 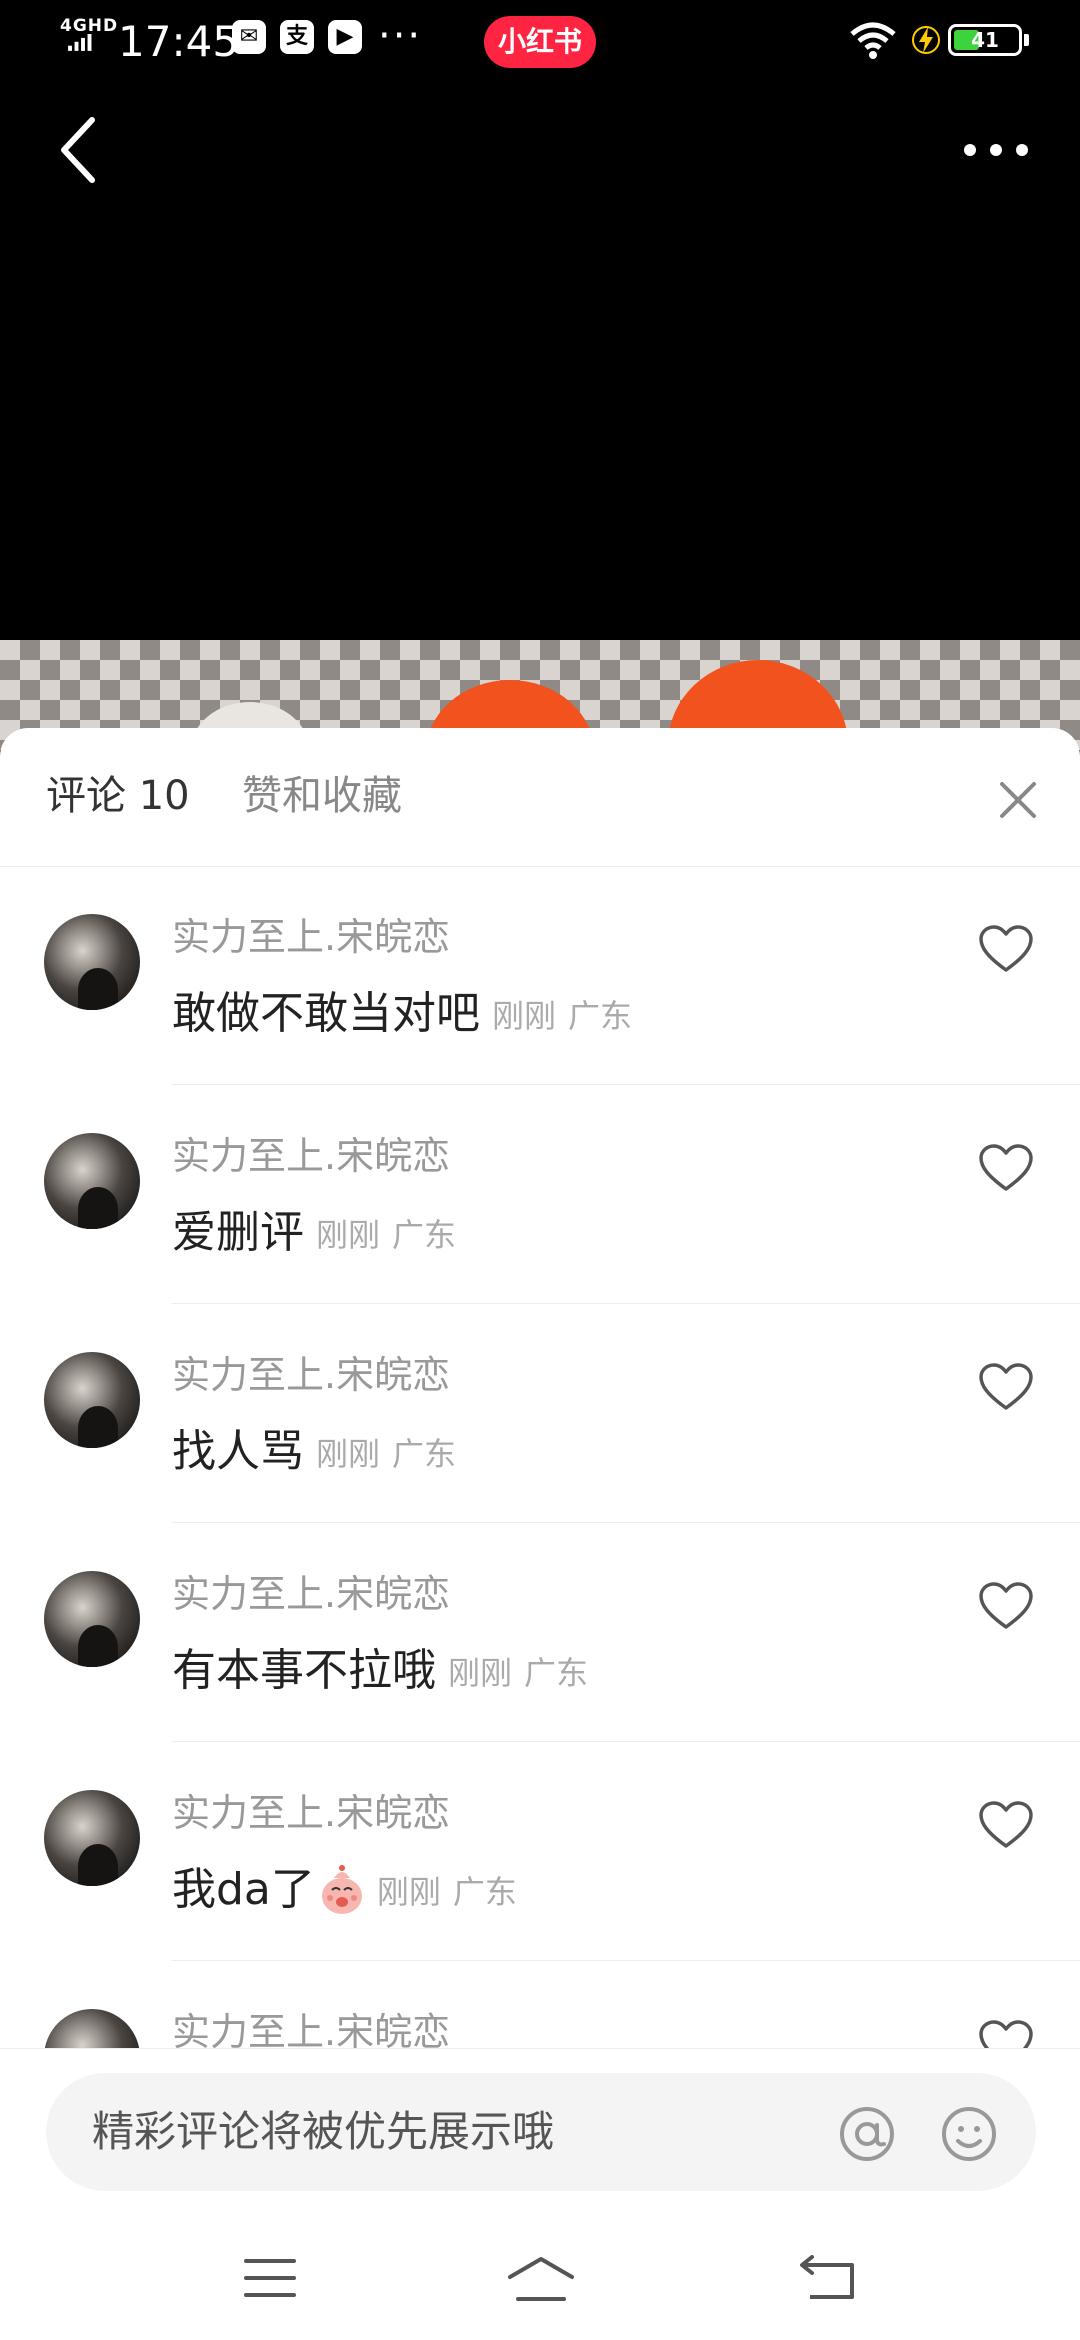 I want to click on app-badge: 小红书, so click(x=540, y=42).